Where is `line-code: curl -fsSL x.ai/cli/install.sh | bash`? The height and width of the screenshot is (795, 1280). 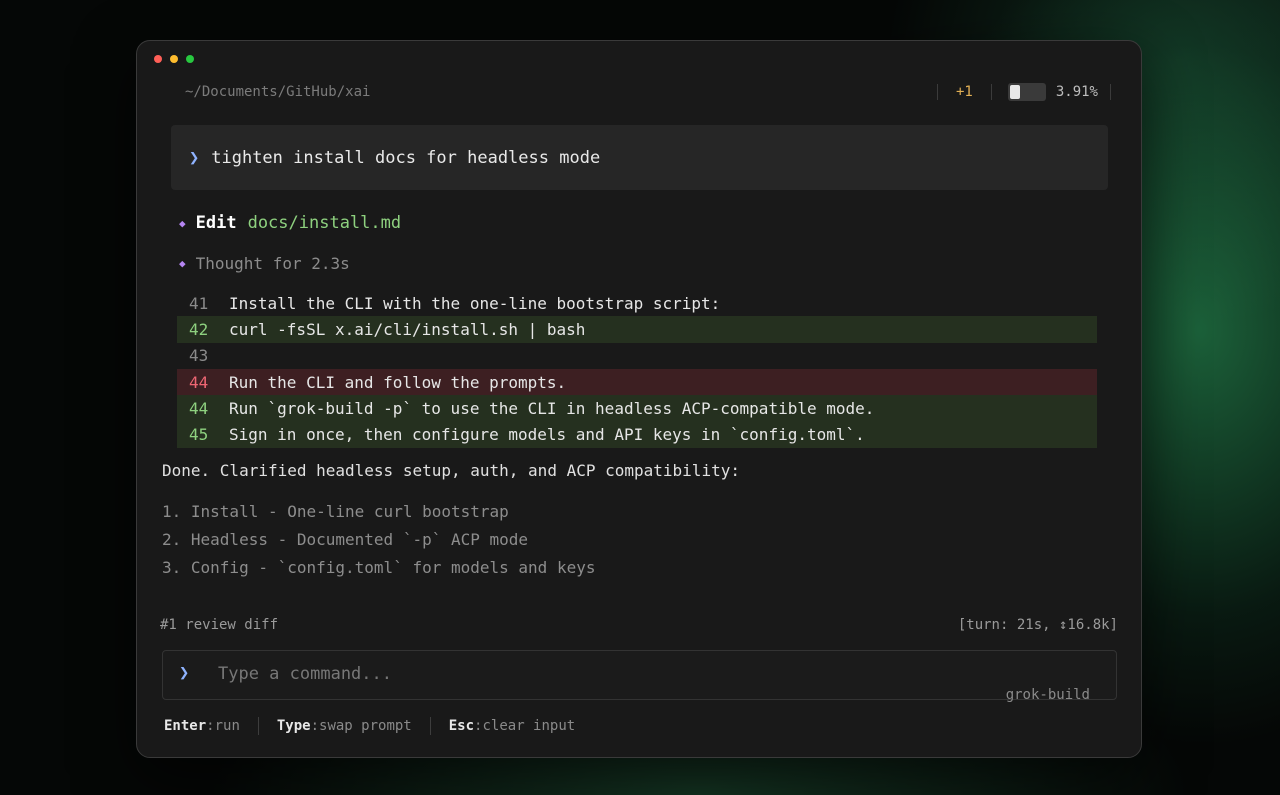 line-code: curl -fsSL x.ai/cli/install.sh | bash is located at coordinates (407, 329).